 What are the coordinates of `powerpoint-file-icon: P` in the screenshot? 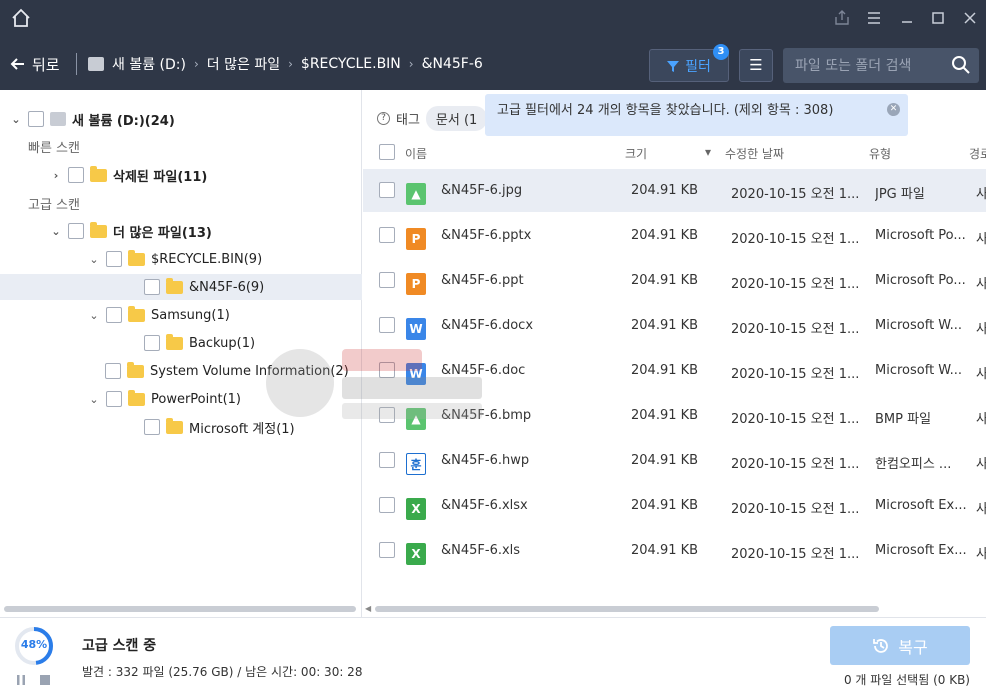 It's located at (416, 284).